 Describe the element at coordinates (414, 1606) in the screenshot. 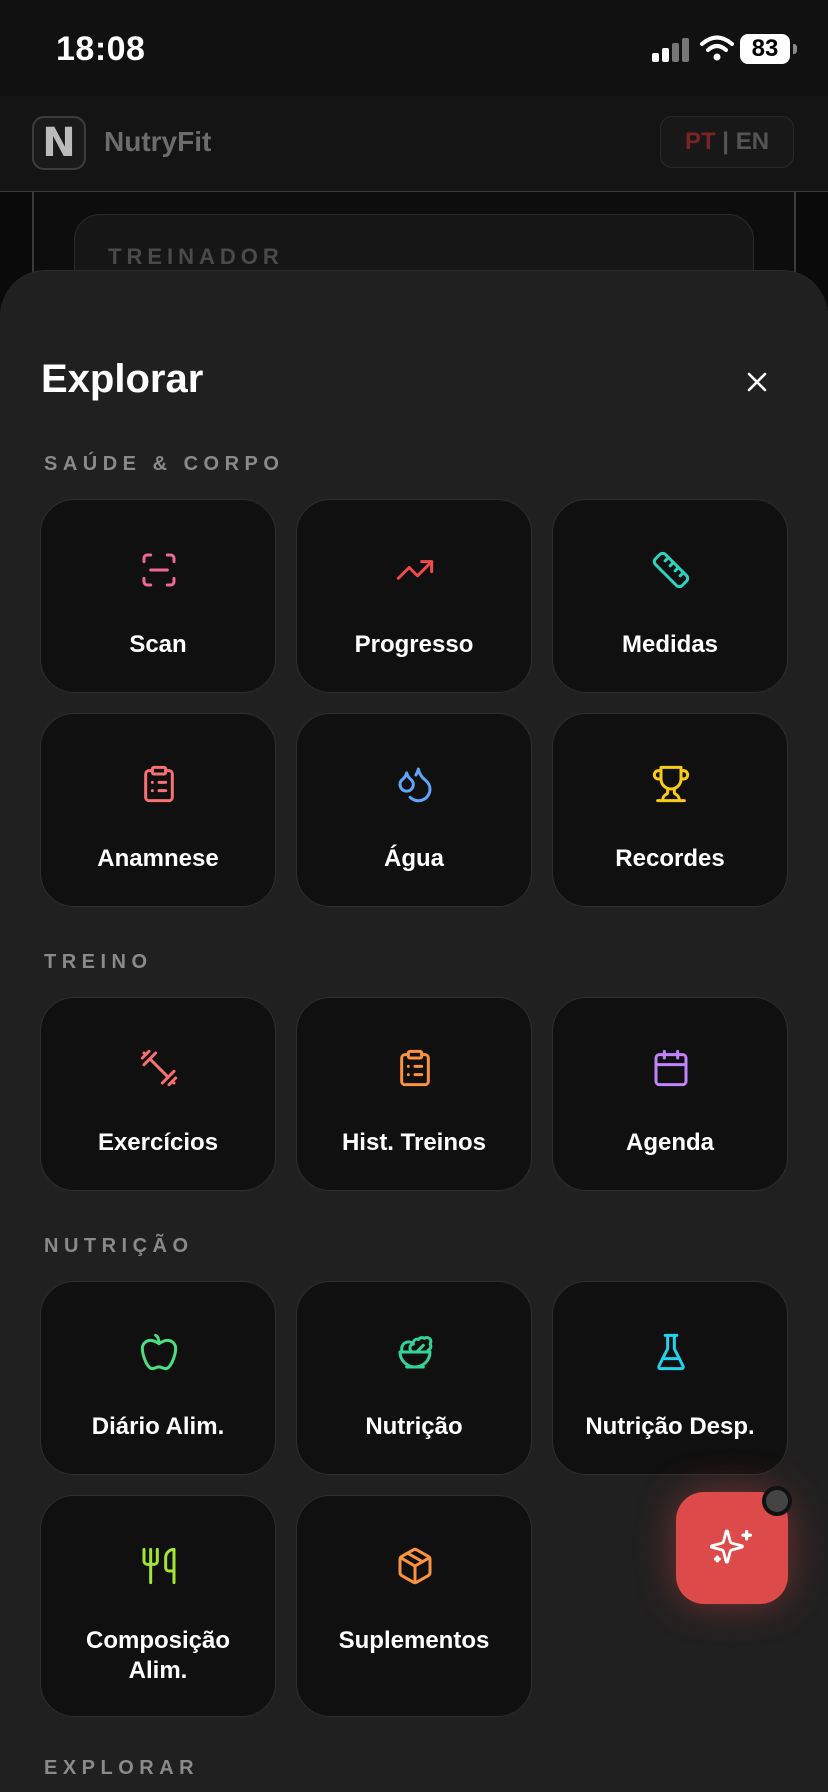

I see `tile-suplementos: Suplementos` at that location.